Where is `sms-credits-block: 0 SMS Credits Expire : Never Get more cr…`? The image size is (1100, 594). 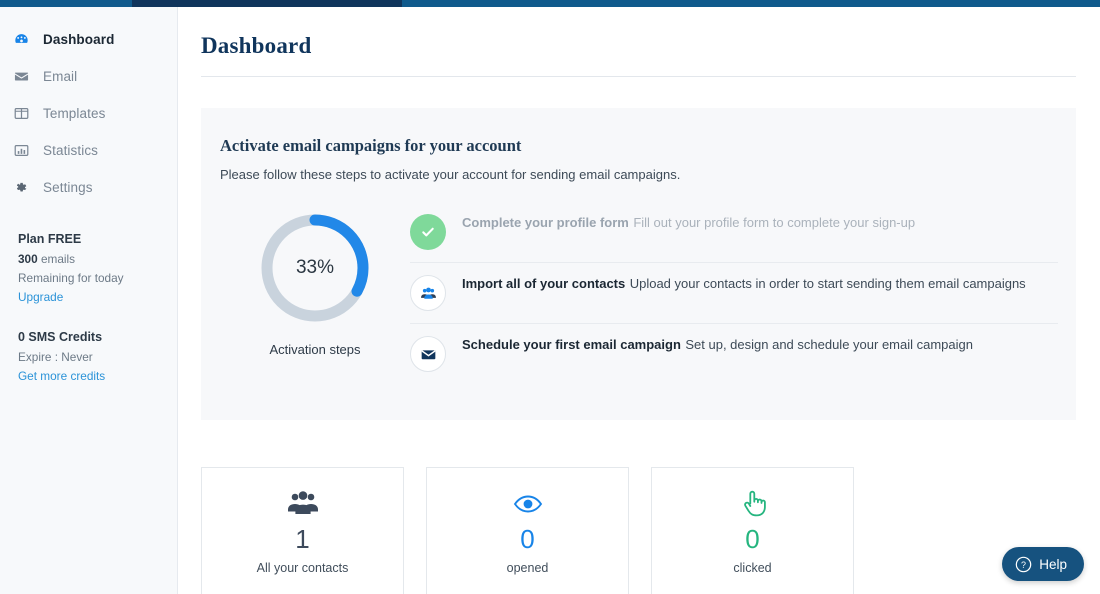
sms-credits-block: 0 SMS Credits Expire : Never Get more cr… is located at coordinates (88, 356).